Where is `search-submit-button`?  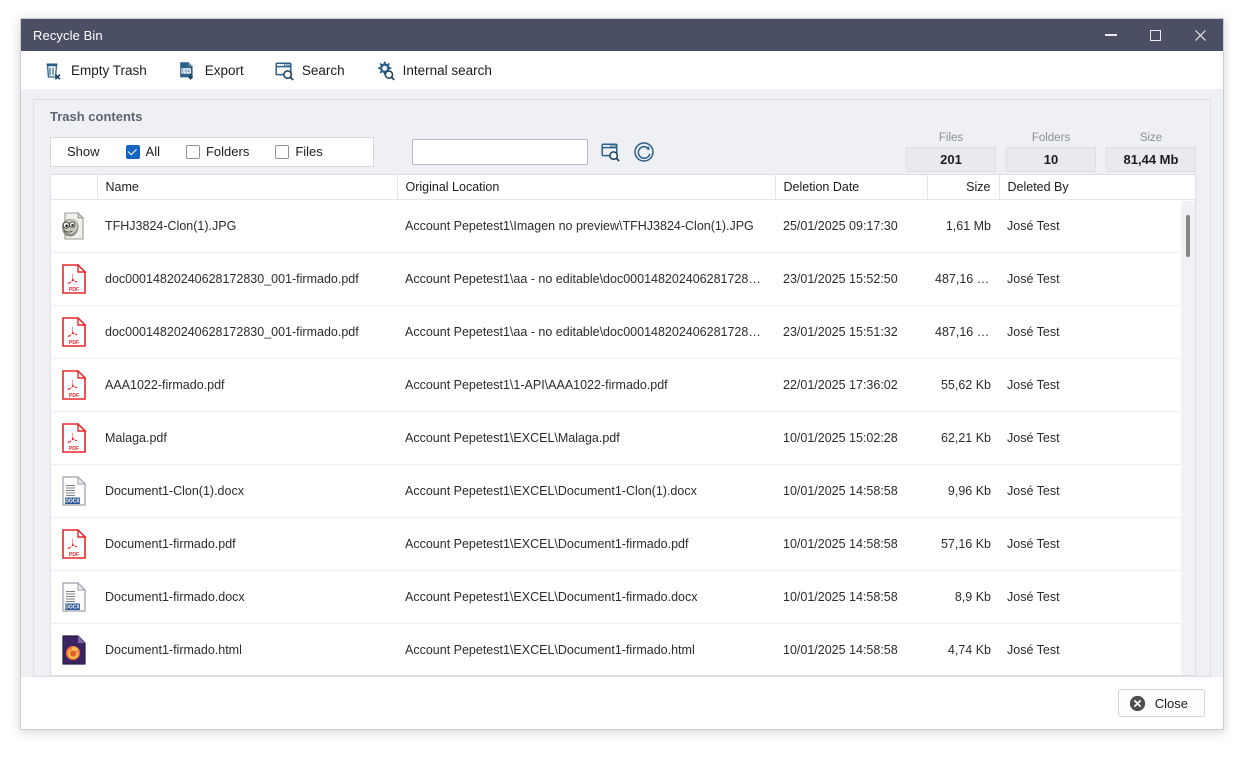
search-submit-button is located at coordinates (610, 152).